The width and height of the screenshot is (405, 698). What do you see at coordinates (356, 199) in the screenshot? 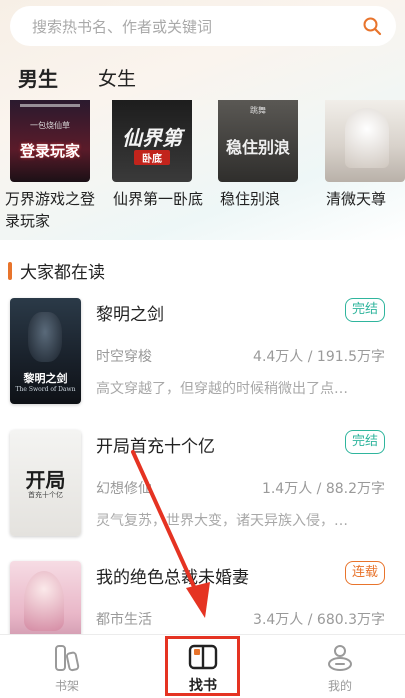
I see `book-name: 清微天尊` at bounding box center [356, 199].